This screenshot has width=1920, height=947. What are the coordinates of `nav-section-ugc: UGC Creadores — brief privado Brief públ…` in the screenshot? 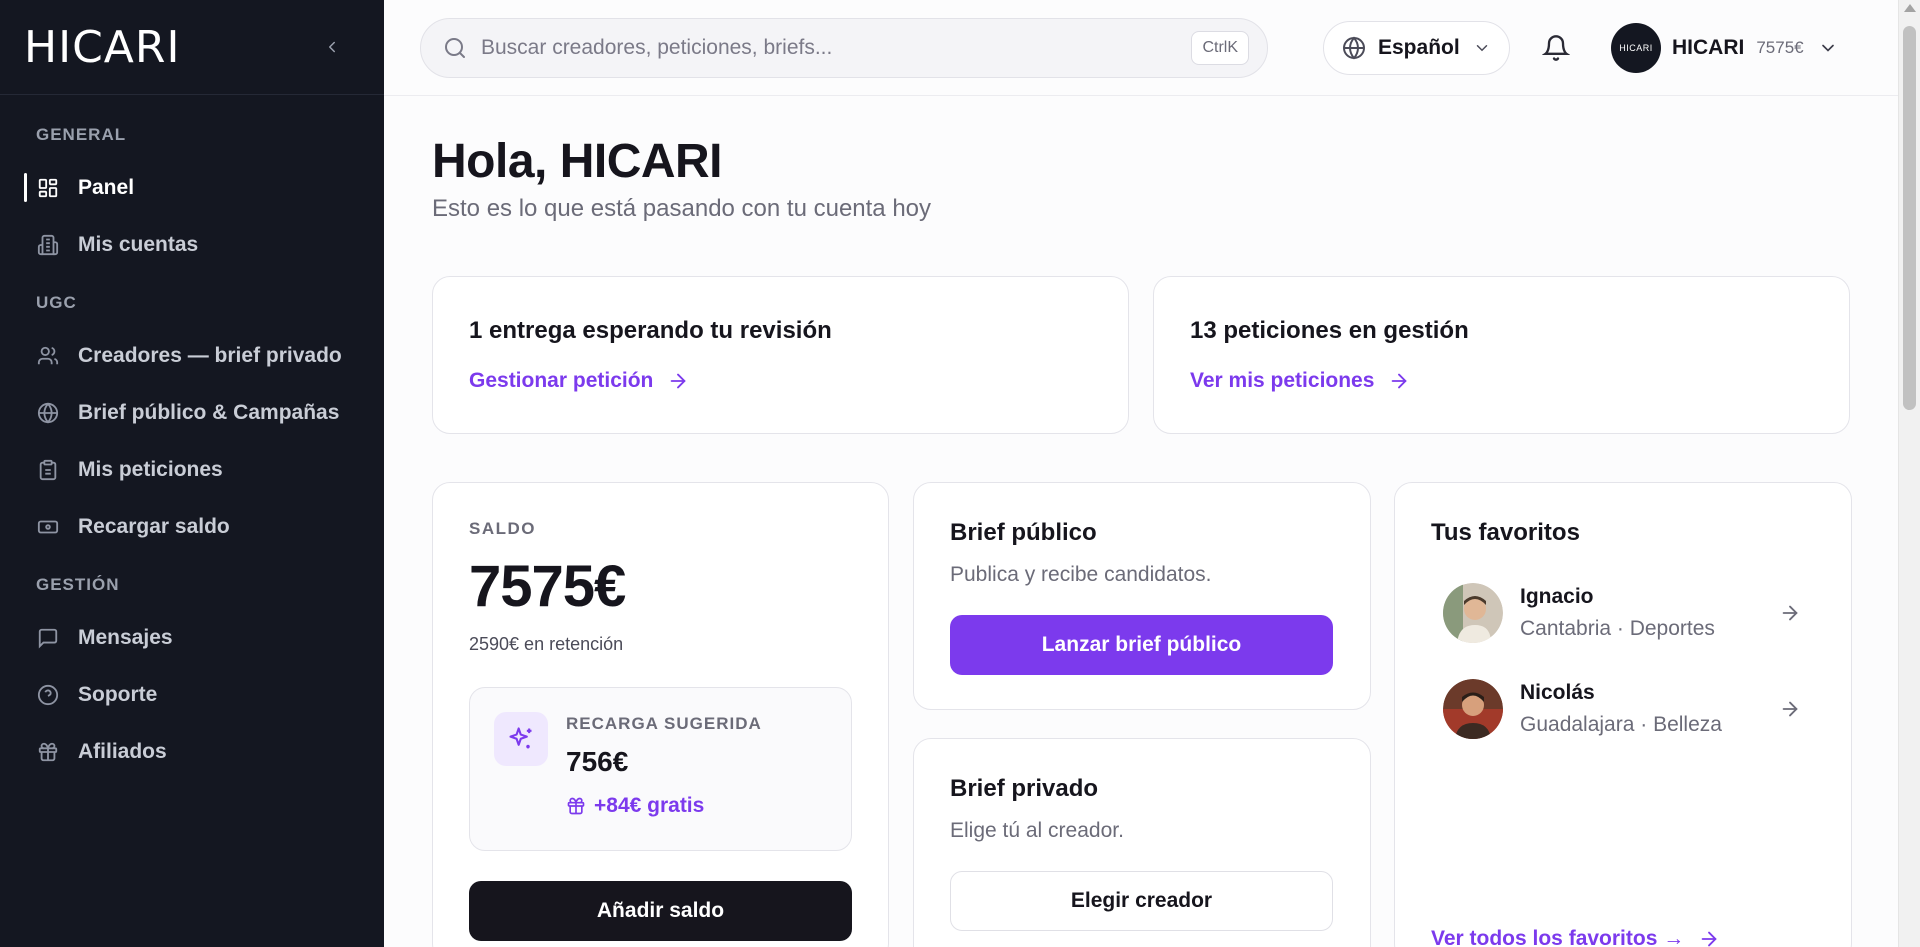 It's located at (192, 424).